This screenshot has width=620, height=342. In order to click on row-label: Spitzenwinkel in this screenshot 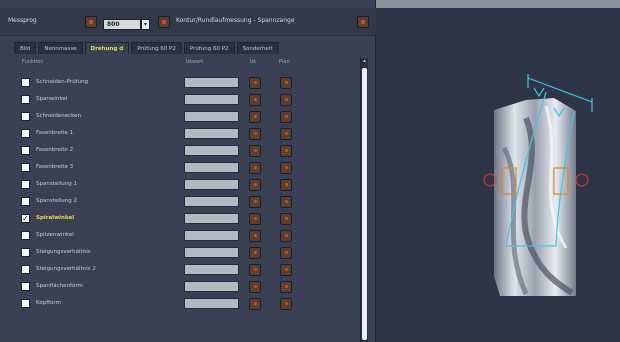, I will do `click(55, 235)`.